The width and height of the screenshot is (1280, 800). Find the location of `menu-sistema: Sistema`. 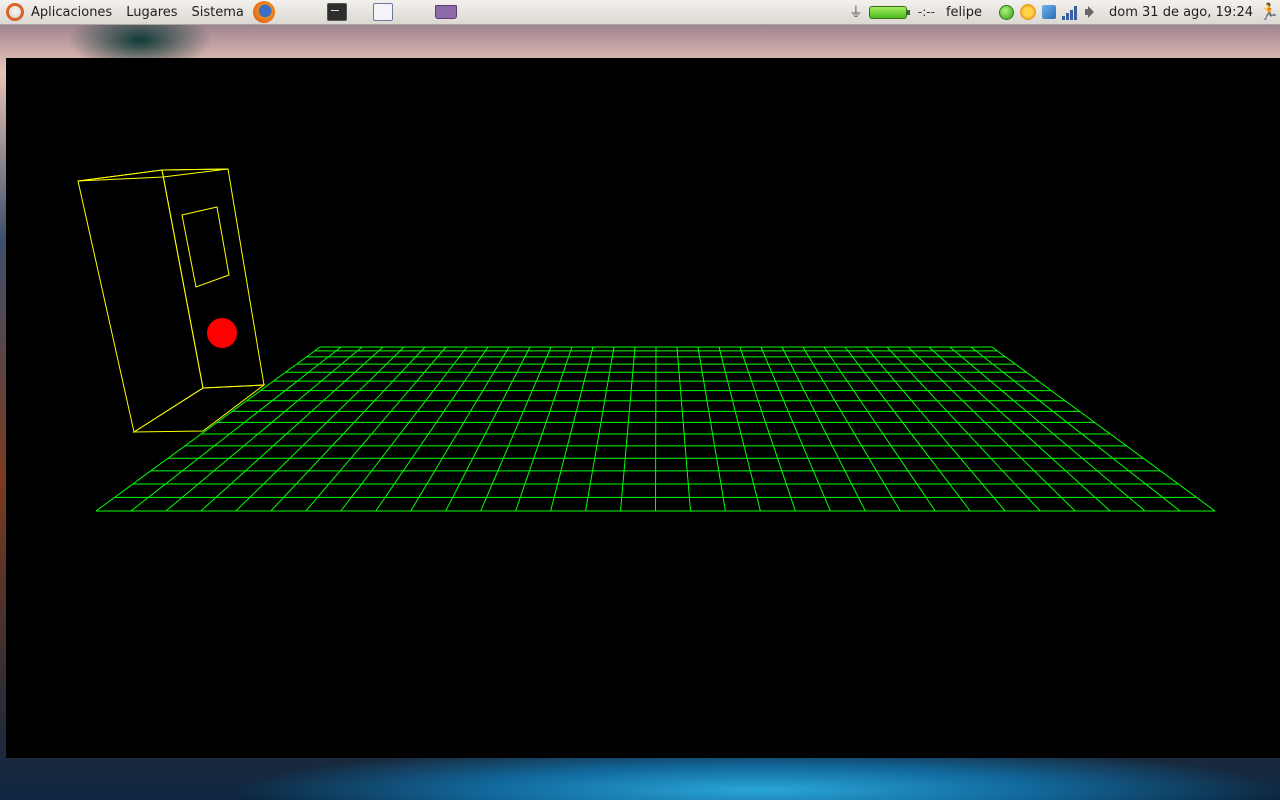

menu-sistema: Sistema is located at coordinates (218, 12).